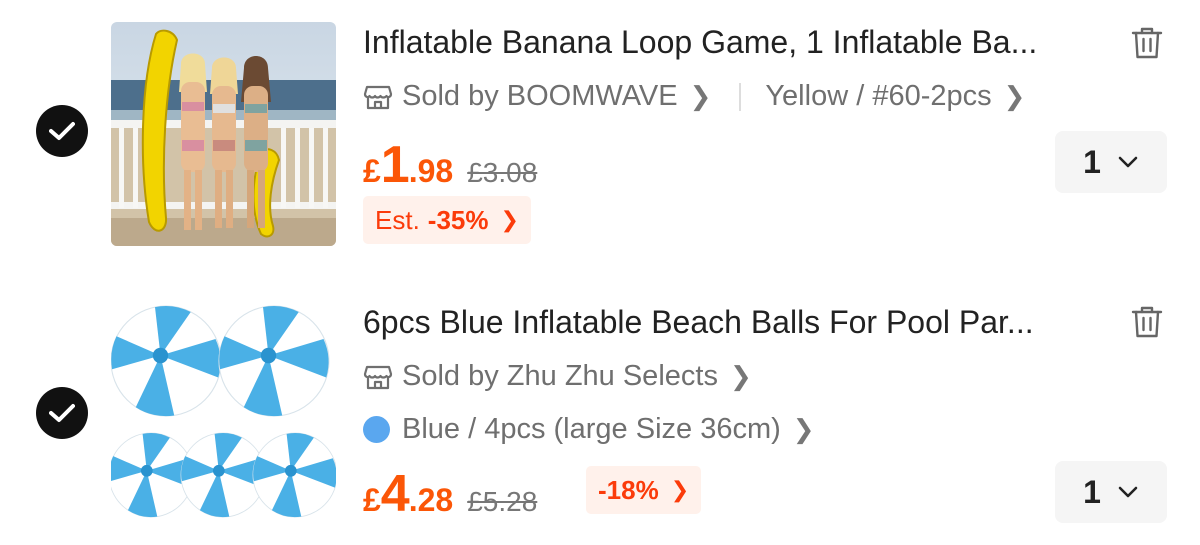 This screenshot has width=1200, height=545. I want to click on price-minor: .28, so click(431, 500).